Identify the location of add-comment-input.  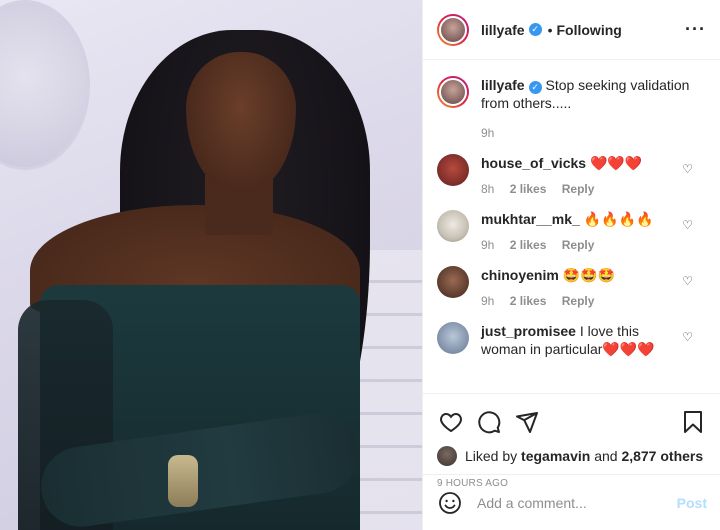
(572, 502).